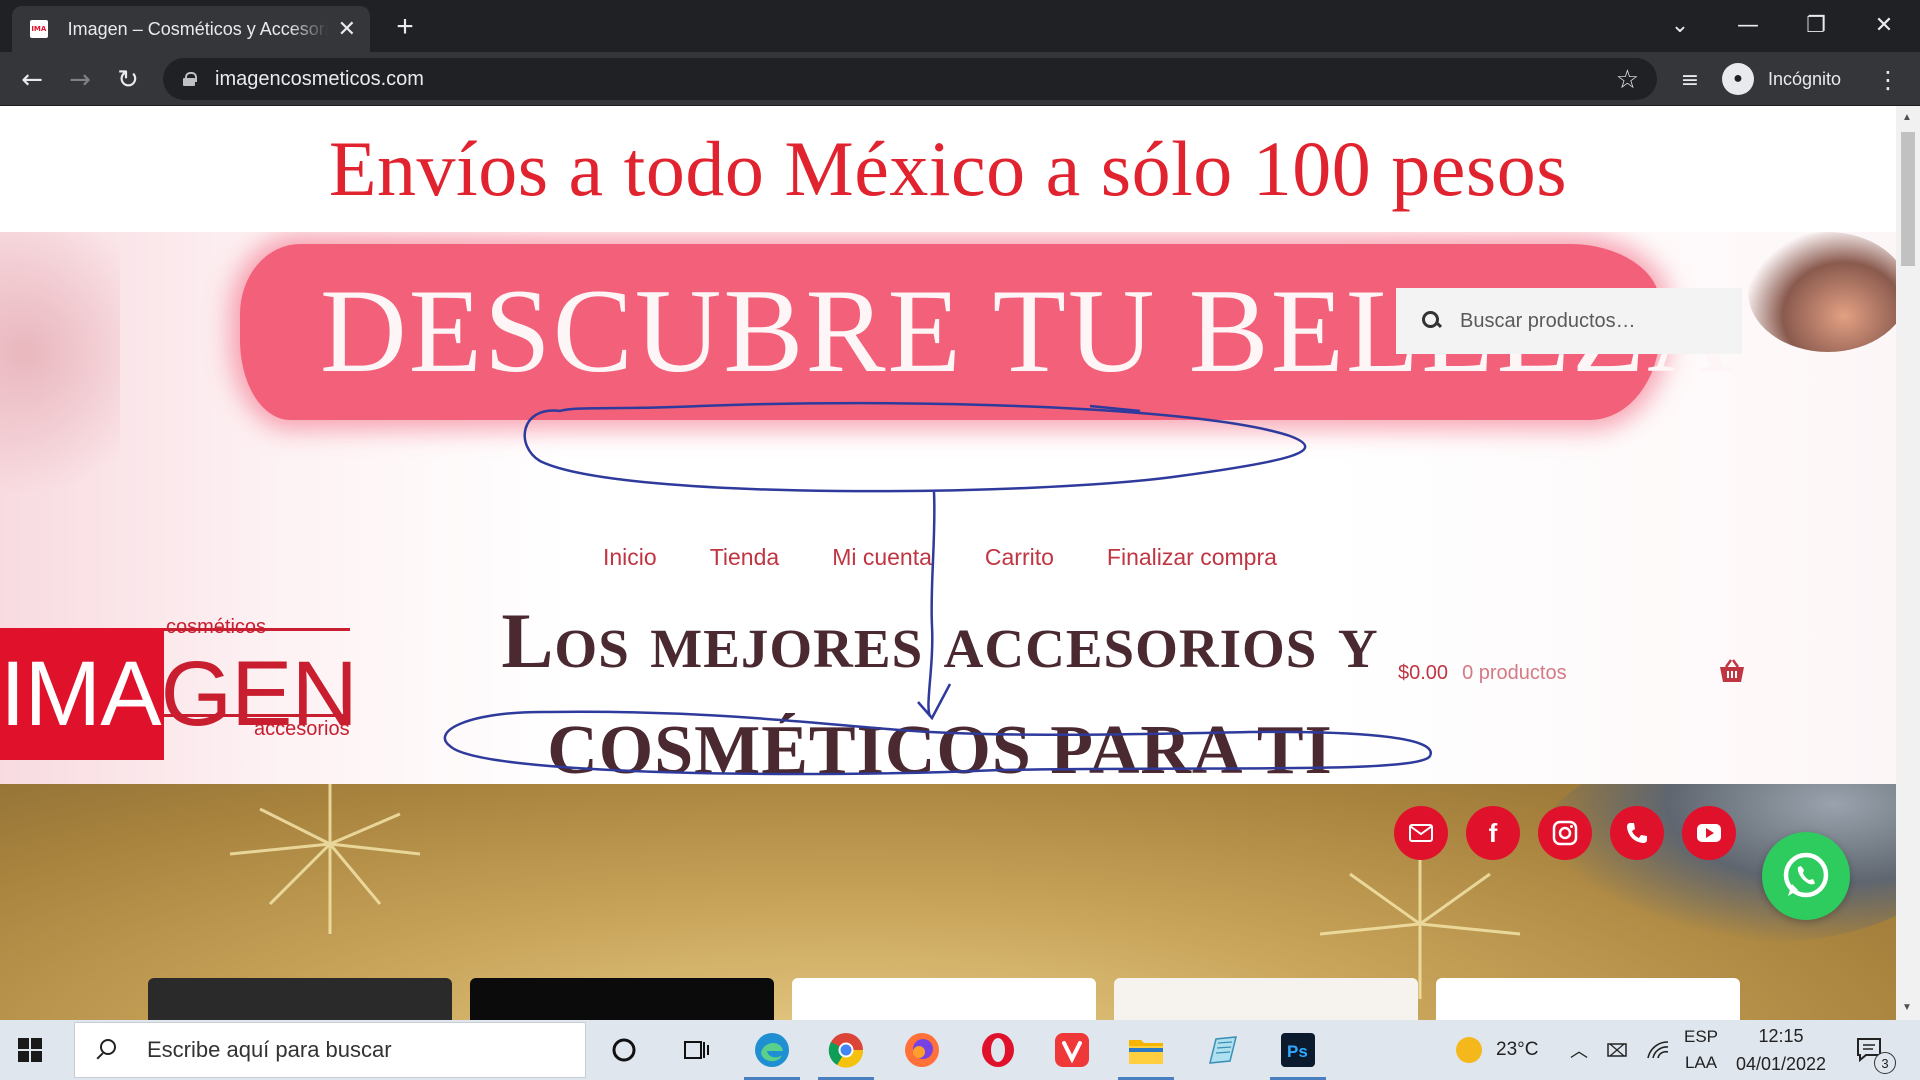  What do you see at coordinates (32, 80) in the screenshot?
I see `back-arrow-icon: ←` at bounding box center [32, 80].